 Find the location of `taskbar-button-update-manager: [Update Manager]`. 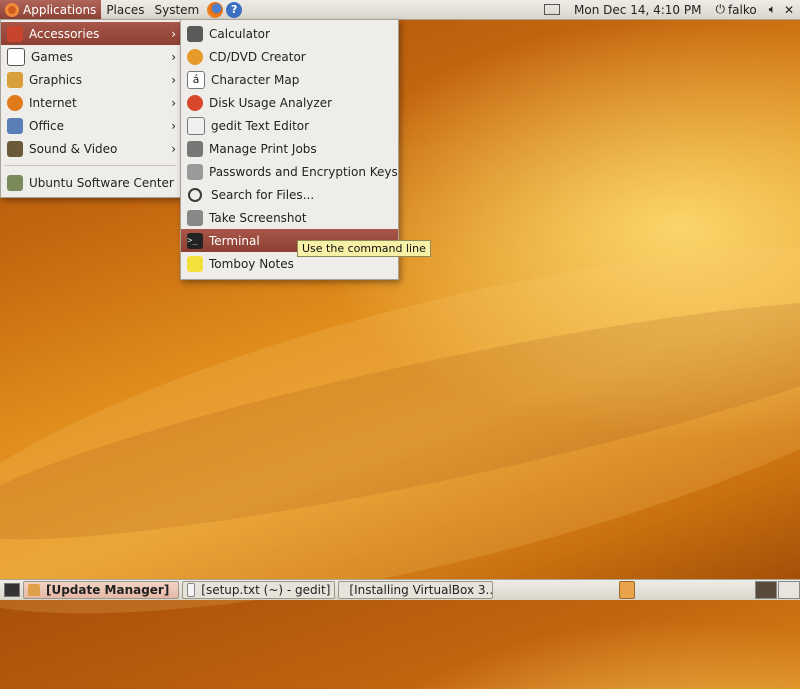

taskbar-button-update-manager: [Update Manager] is located at coordinates (100, 590).